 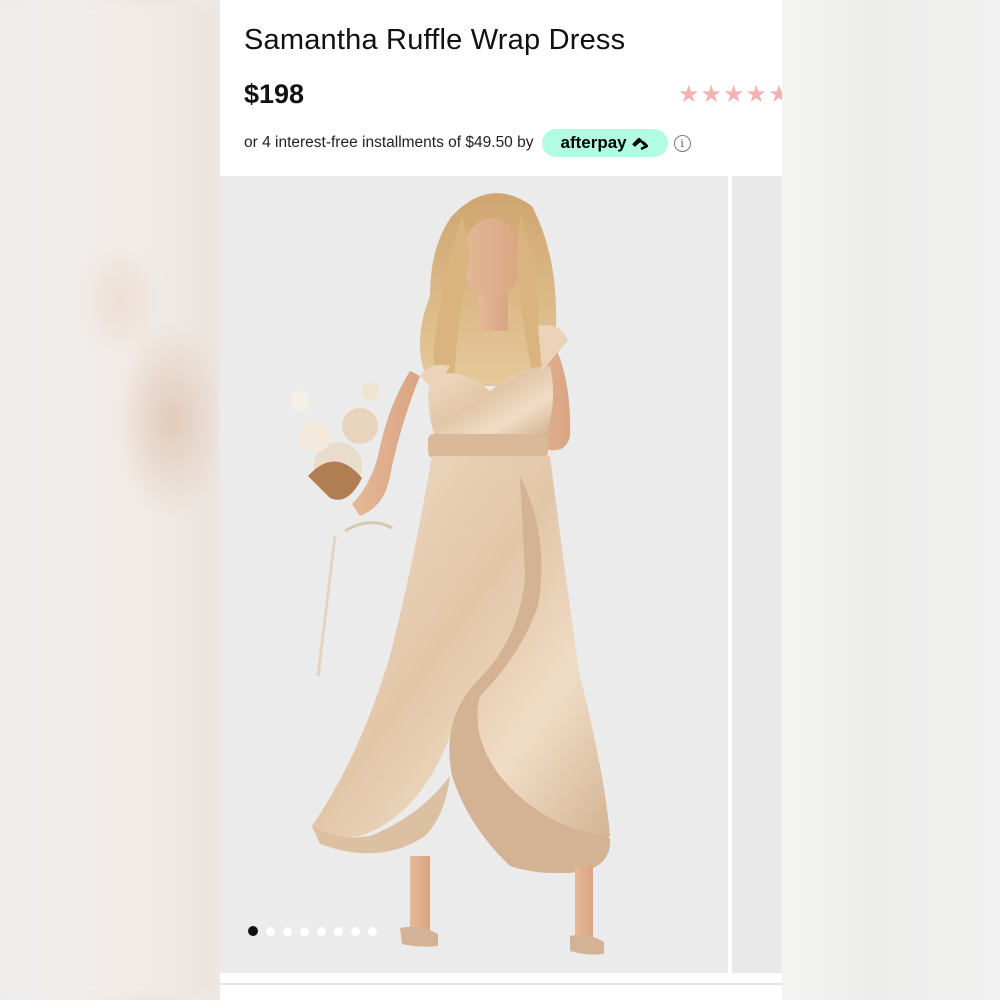 What do you see at coordinates (253, 931) in the screenshot?
I see `carousel-dot-active` at bounding box center [253, 931].